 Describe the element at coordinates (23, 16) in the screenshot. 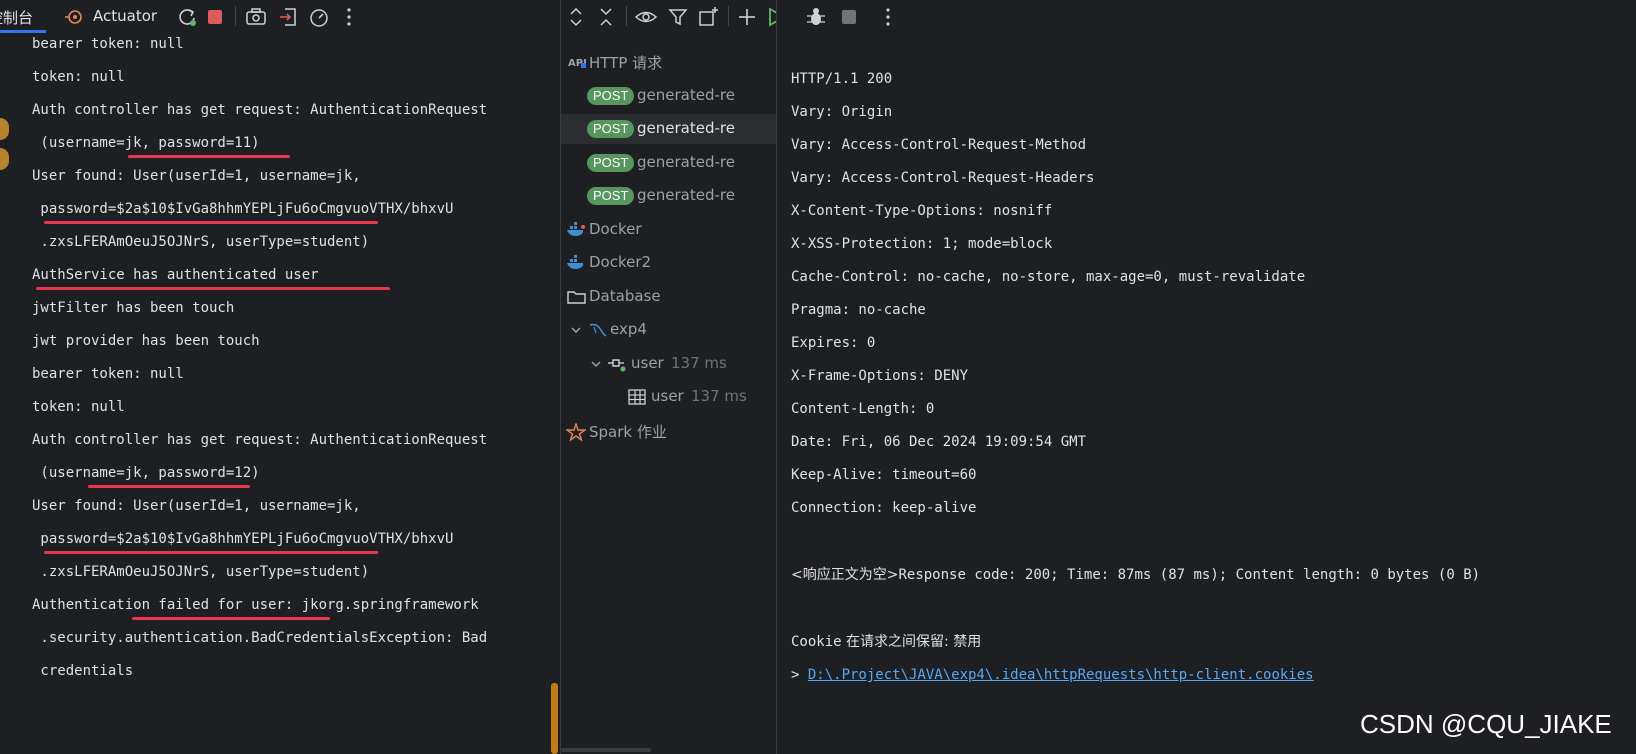

I see `tab-console: 控制台` at that location.